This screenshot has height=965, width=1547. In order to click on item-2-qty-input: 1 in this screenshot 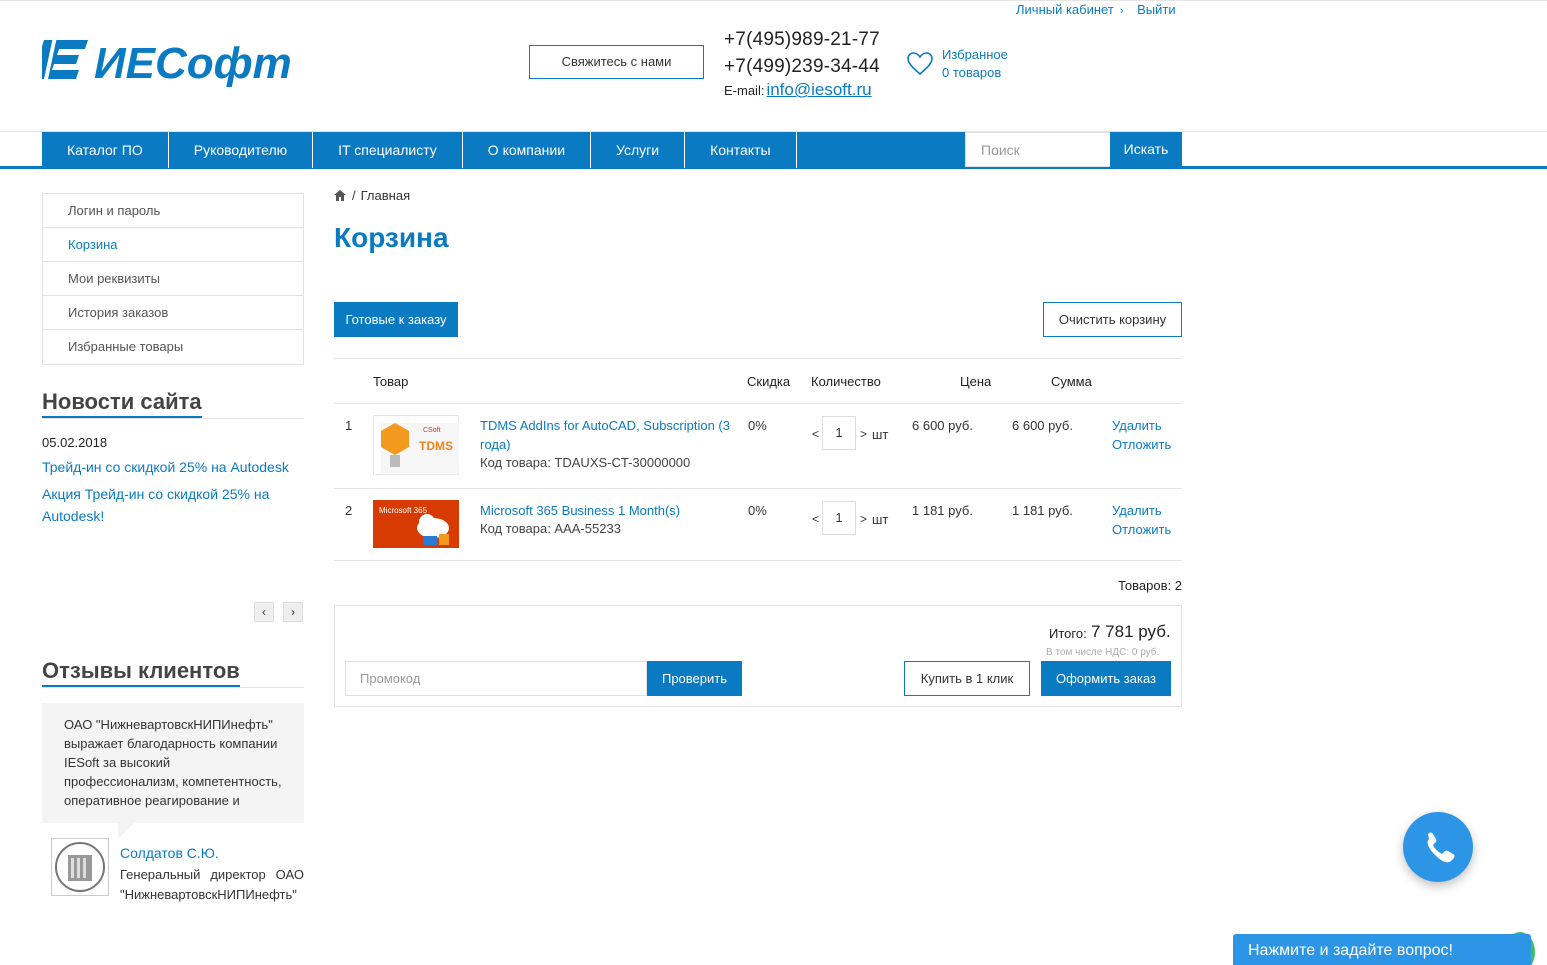, I will do `click(839, 518)`.